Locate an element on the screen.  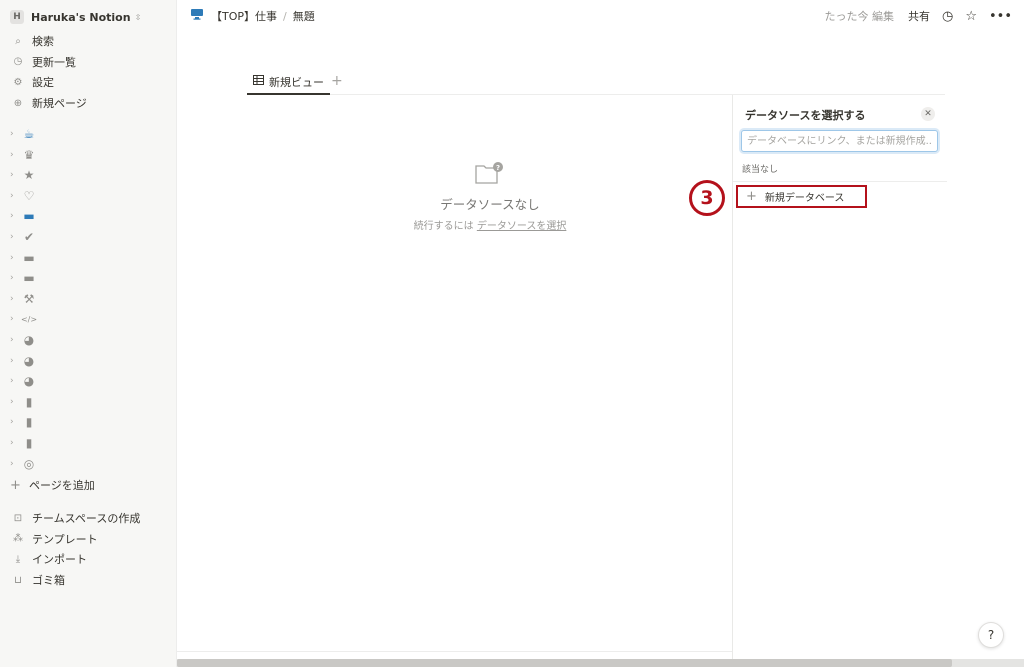
empty-state: ? データソースなし 続行するには データソースを選択 is located at coordinates (490, 197).